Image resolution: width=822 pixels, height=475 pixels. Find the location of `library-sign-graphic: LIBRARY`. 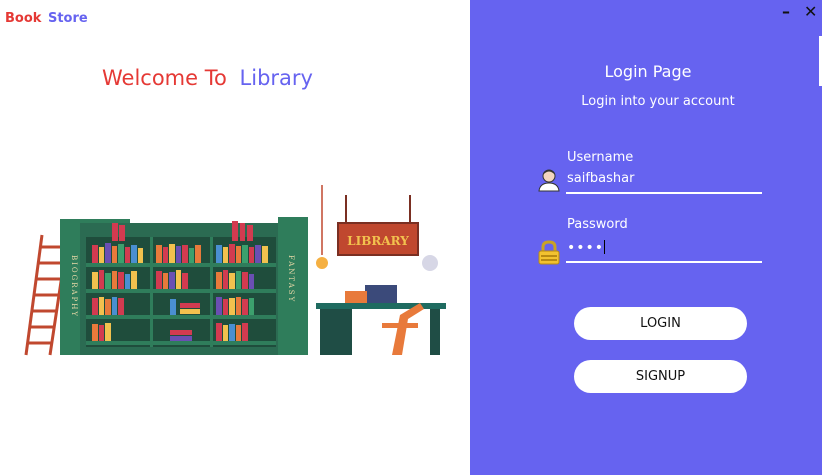

library-sign-graphic: LIBRARY is located at coordinates (378, 225).